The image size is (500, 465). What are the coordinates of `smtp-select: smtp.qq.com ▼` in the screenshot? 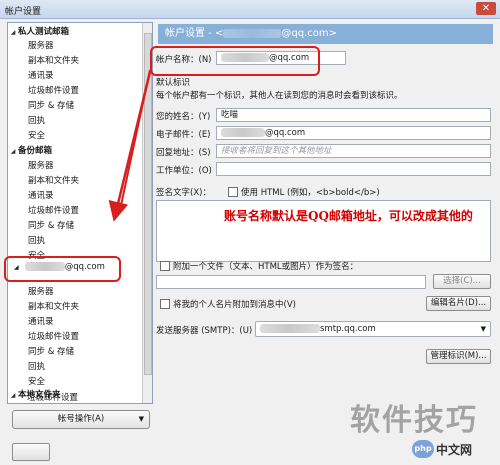 It's located at (373, 329).